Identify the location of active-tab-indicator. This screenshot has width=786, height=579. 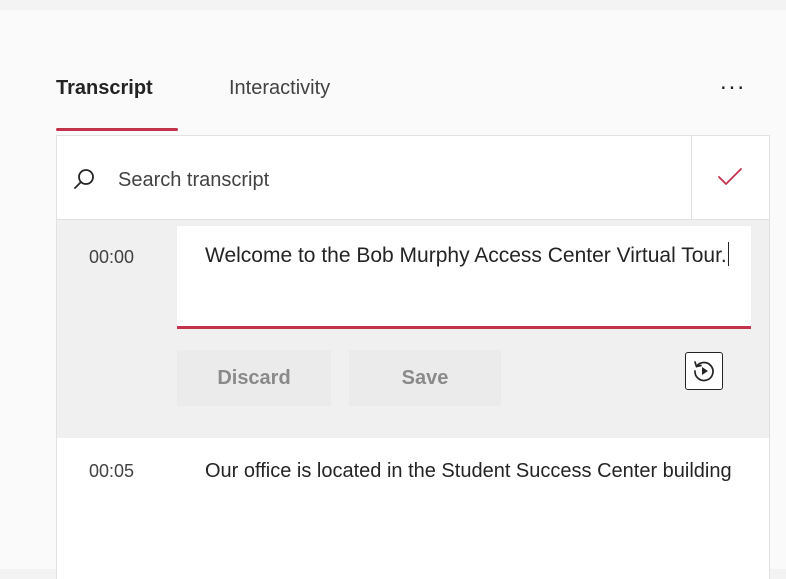
(117, 129).